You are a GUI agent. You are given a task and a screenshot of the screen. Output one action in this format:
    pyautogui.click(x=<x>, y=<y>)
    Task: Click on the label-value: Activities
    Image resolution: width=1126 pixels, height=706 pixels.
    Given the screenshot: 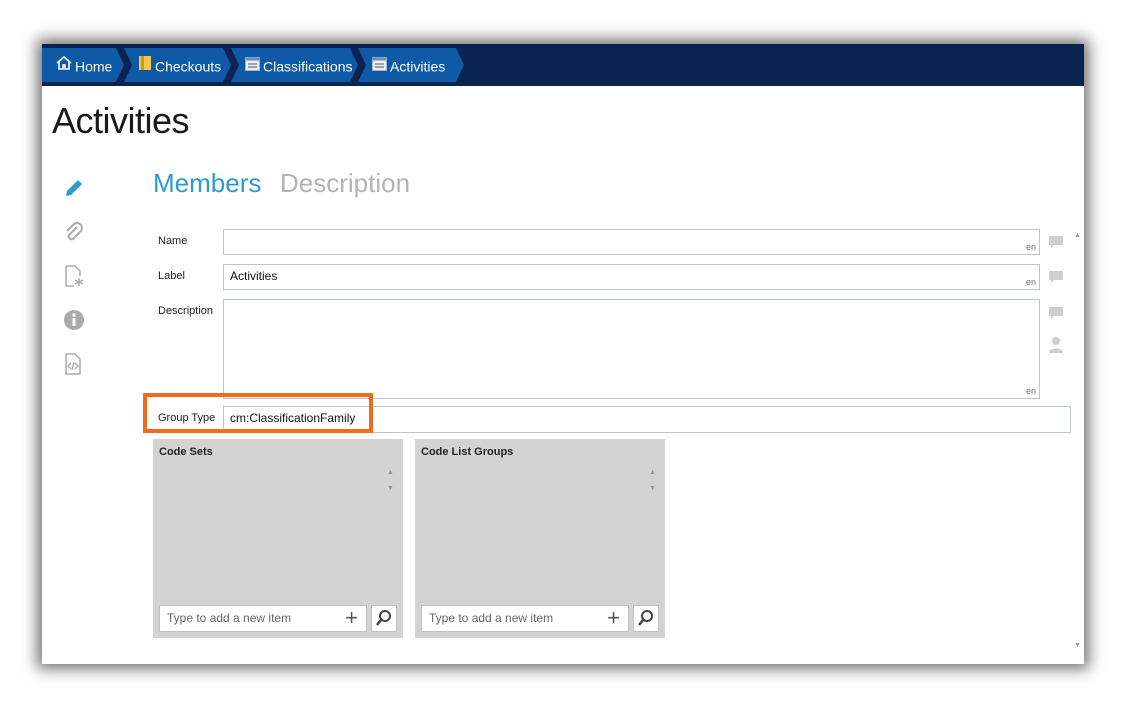 What is the action you would take?
    pyautogui.click(x=254, y=276)
    